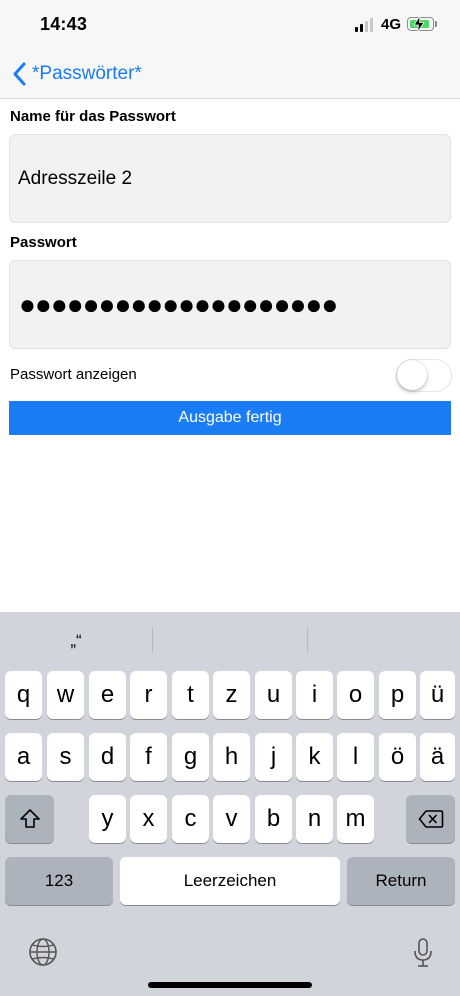  What do you see at coordinates (397, 695) in the screenshot?
I see `key-p: p` at bounding box center [397, 695].